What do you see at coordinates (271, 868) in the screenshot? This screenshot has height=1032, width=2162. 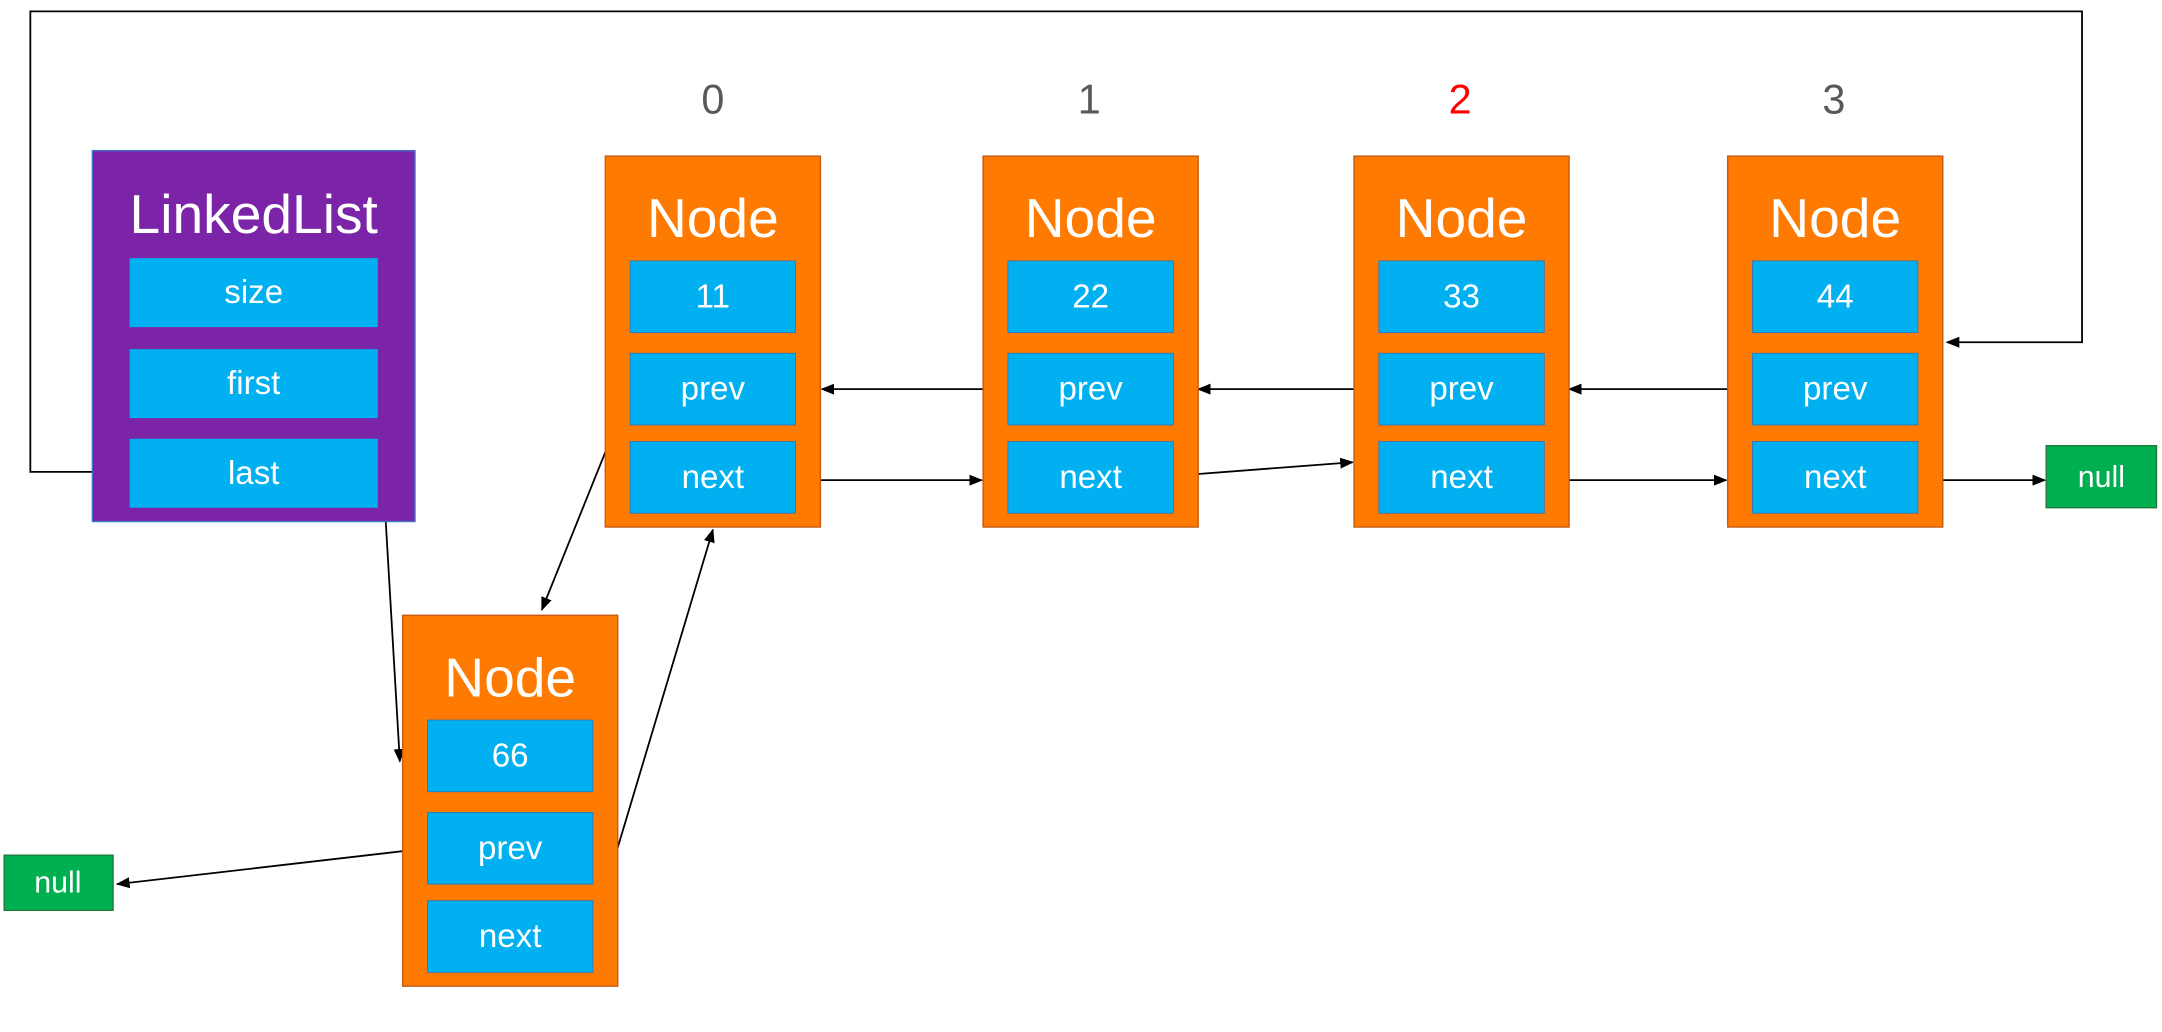 I see `node66-prev-arrow` at bounding box center [271, 868].